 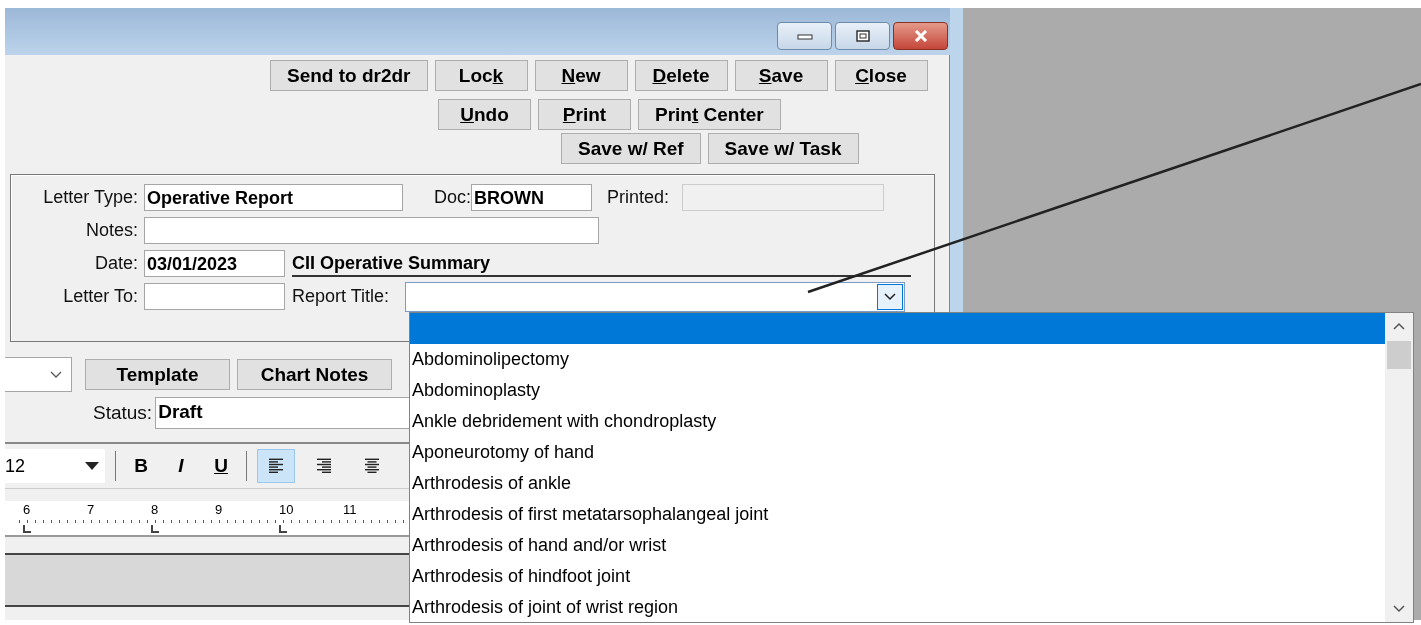 I want to click on close-icon, so click(x=920, y=36).